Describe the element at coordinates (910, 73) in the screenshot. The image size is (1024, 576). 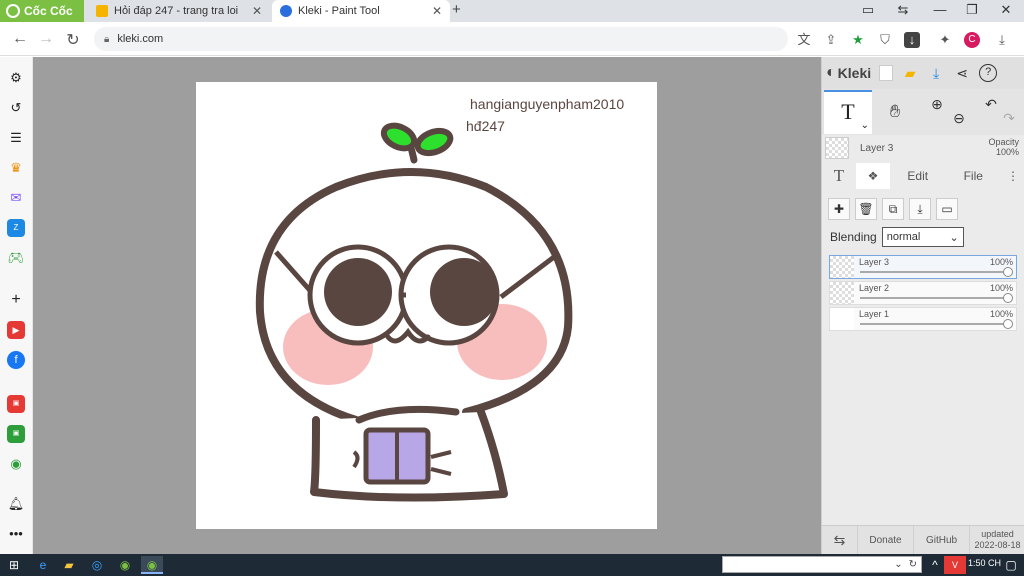
I see `open-folder-icon: ▰` at that location.